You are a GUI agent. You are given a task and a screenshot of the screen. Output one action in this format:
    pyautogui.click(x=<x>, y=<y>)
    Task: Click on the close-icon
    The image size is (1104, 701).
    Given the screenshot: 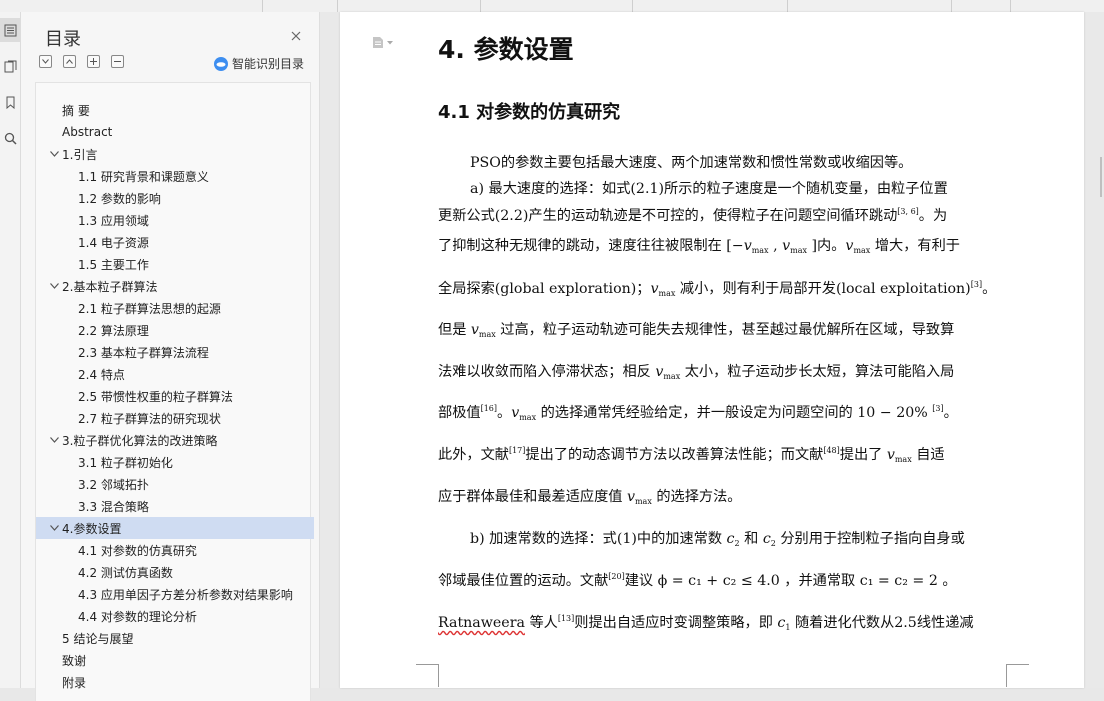 What is the action you would take?
    pyautogui.click(x=296, y=35)
    